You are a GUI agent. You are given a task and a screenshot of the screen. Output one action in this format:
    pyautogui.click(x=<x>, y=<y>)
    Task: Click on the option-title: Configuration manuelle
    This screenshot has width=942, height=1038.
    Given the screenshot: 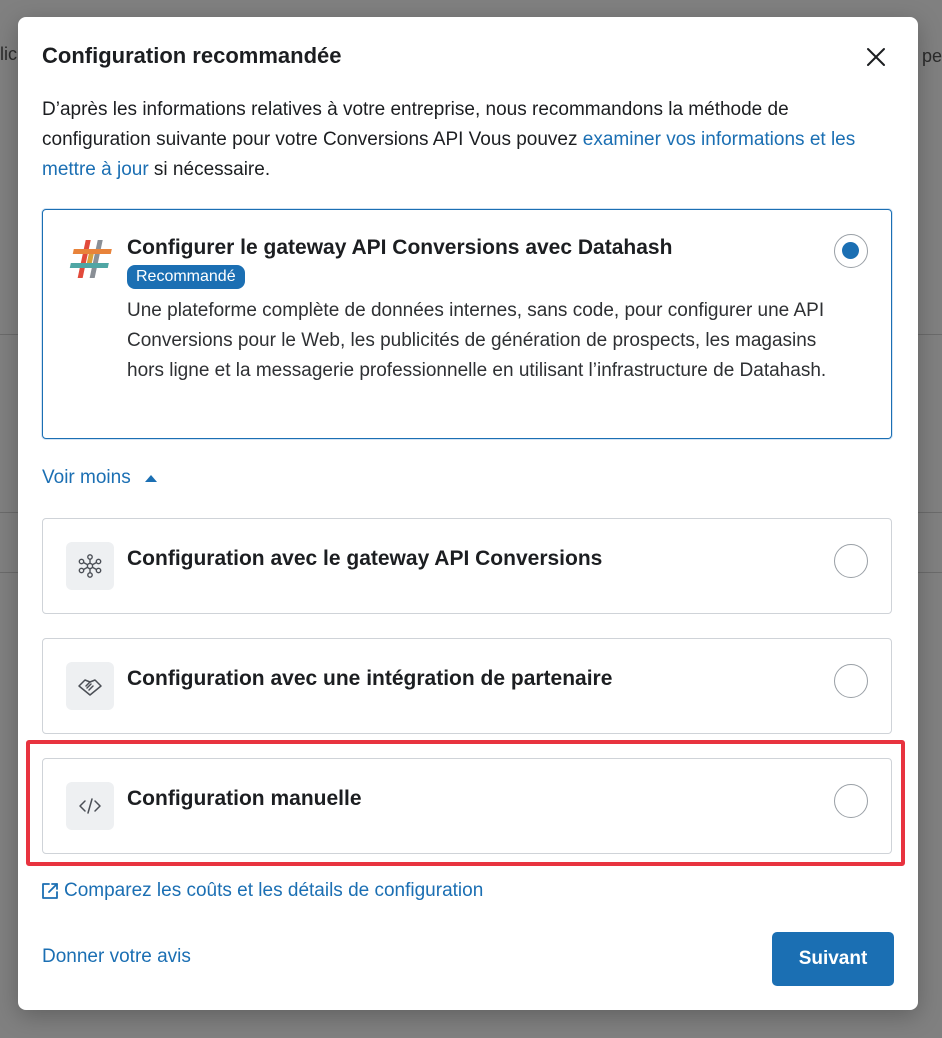 What is the action you would take?
    pyautogui.click(x=244, y=798)
    